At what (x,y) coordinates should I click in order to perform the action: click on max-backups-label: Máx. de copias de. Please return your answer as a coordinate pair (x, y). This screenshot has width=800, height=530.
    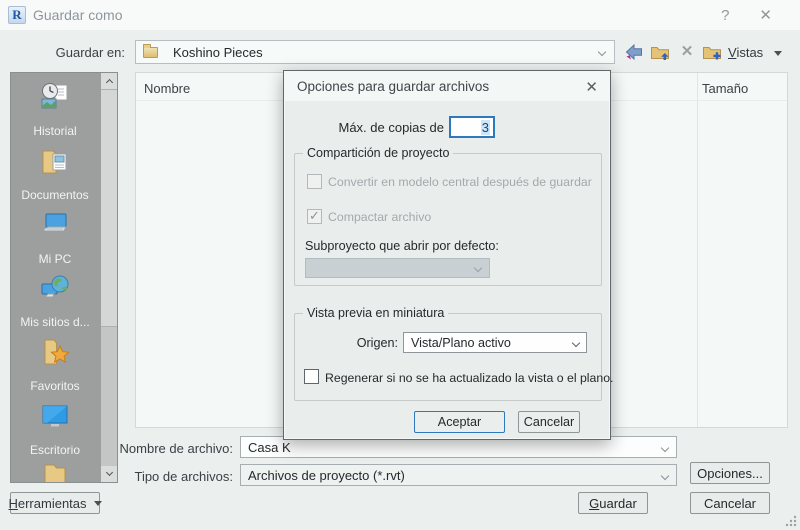
    Looking at the image, I should click on (391, 127).